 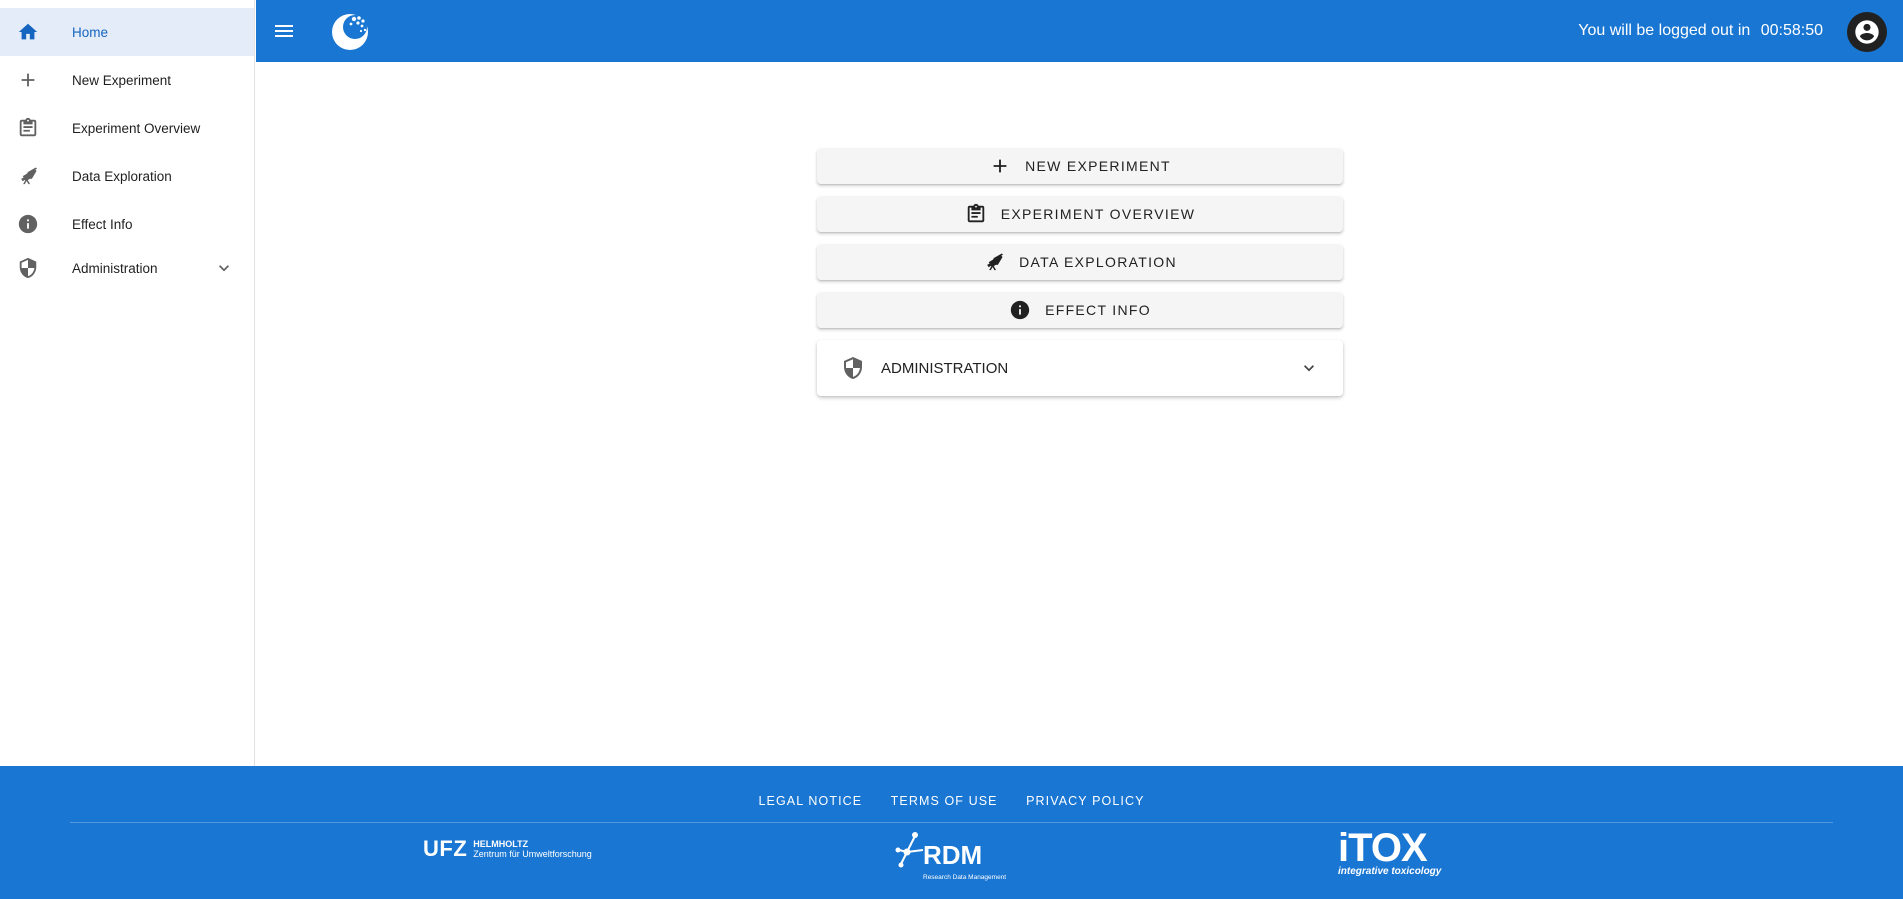 I want to click on sidebar-item-label: Experiment Overview, so click(x=136, y=128).